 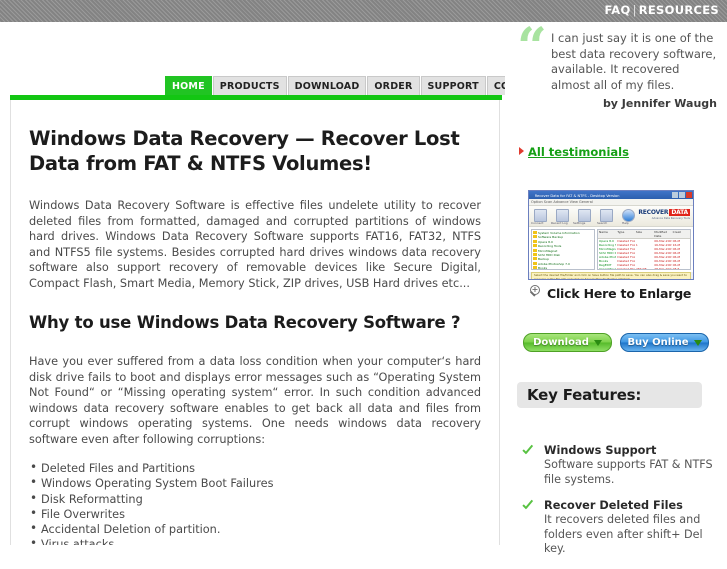 What do you see at coordinates (644, 234) in the screenshot?
I see `thumb-list-header: Name Type Size Modified Date Creat` at bounding box center [644, 234].